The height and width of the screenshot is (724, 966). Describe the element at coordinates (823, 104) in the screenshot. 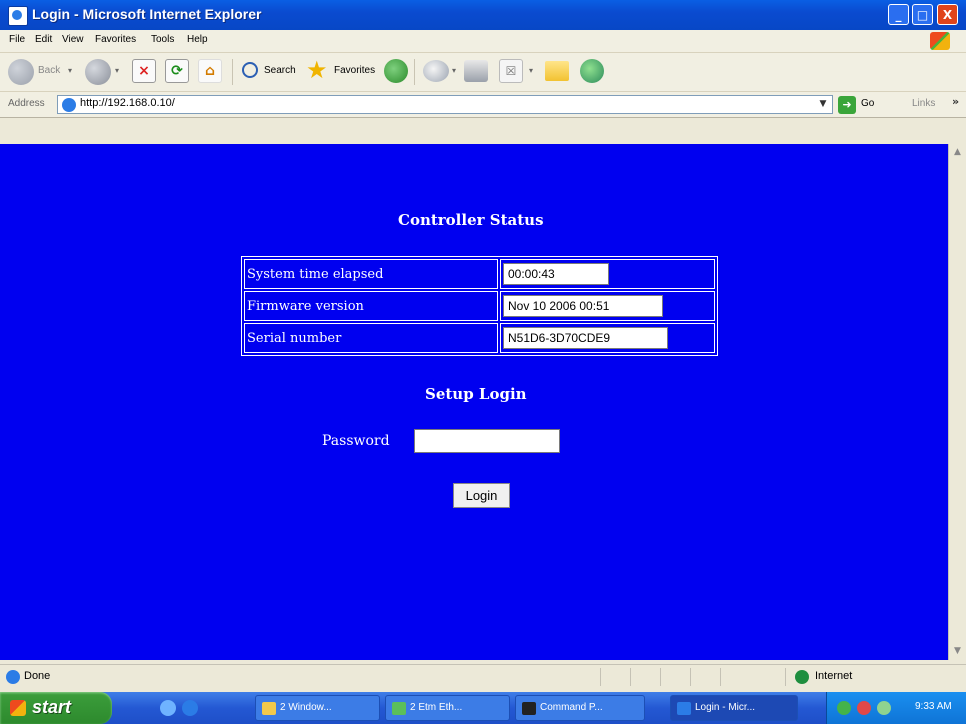

I see `address-dropdown-icon: ▼` at that location.